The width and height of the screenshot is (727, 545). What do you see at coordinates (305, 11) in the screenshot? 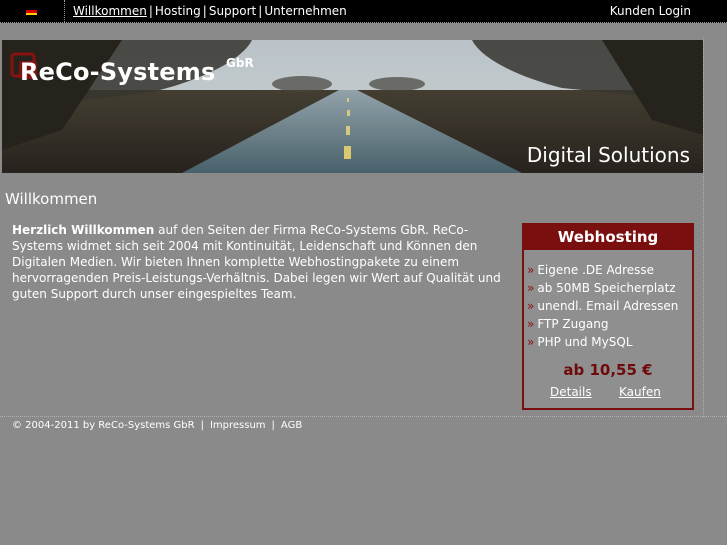
I see `nav-unternehmen: Unternehmen` at bounding box center [305, 11].